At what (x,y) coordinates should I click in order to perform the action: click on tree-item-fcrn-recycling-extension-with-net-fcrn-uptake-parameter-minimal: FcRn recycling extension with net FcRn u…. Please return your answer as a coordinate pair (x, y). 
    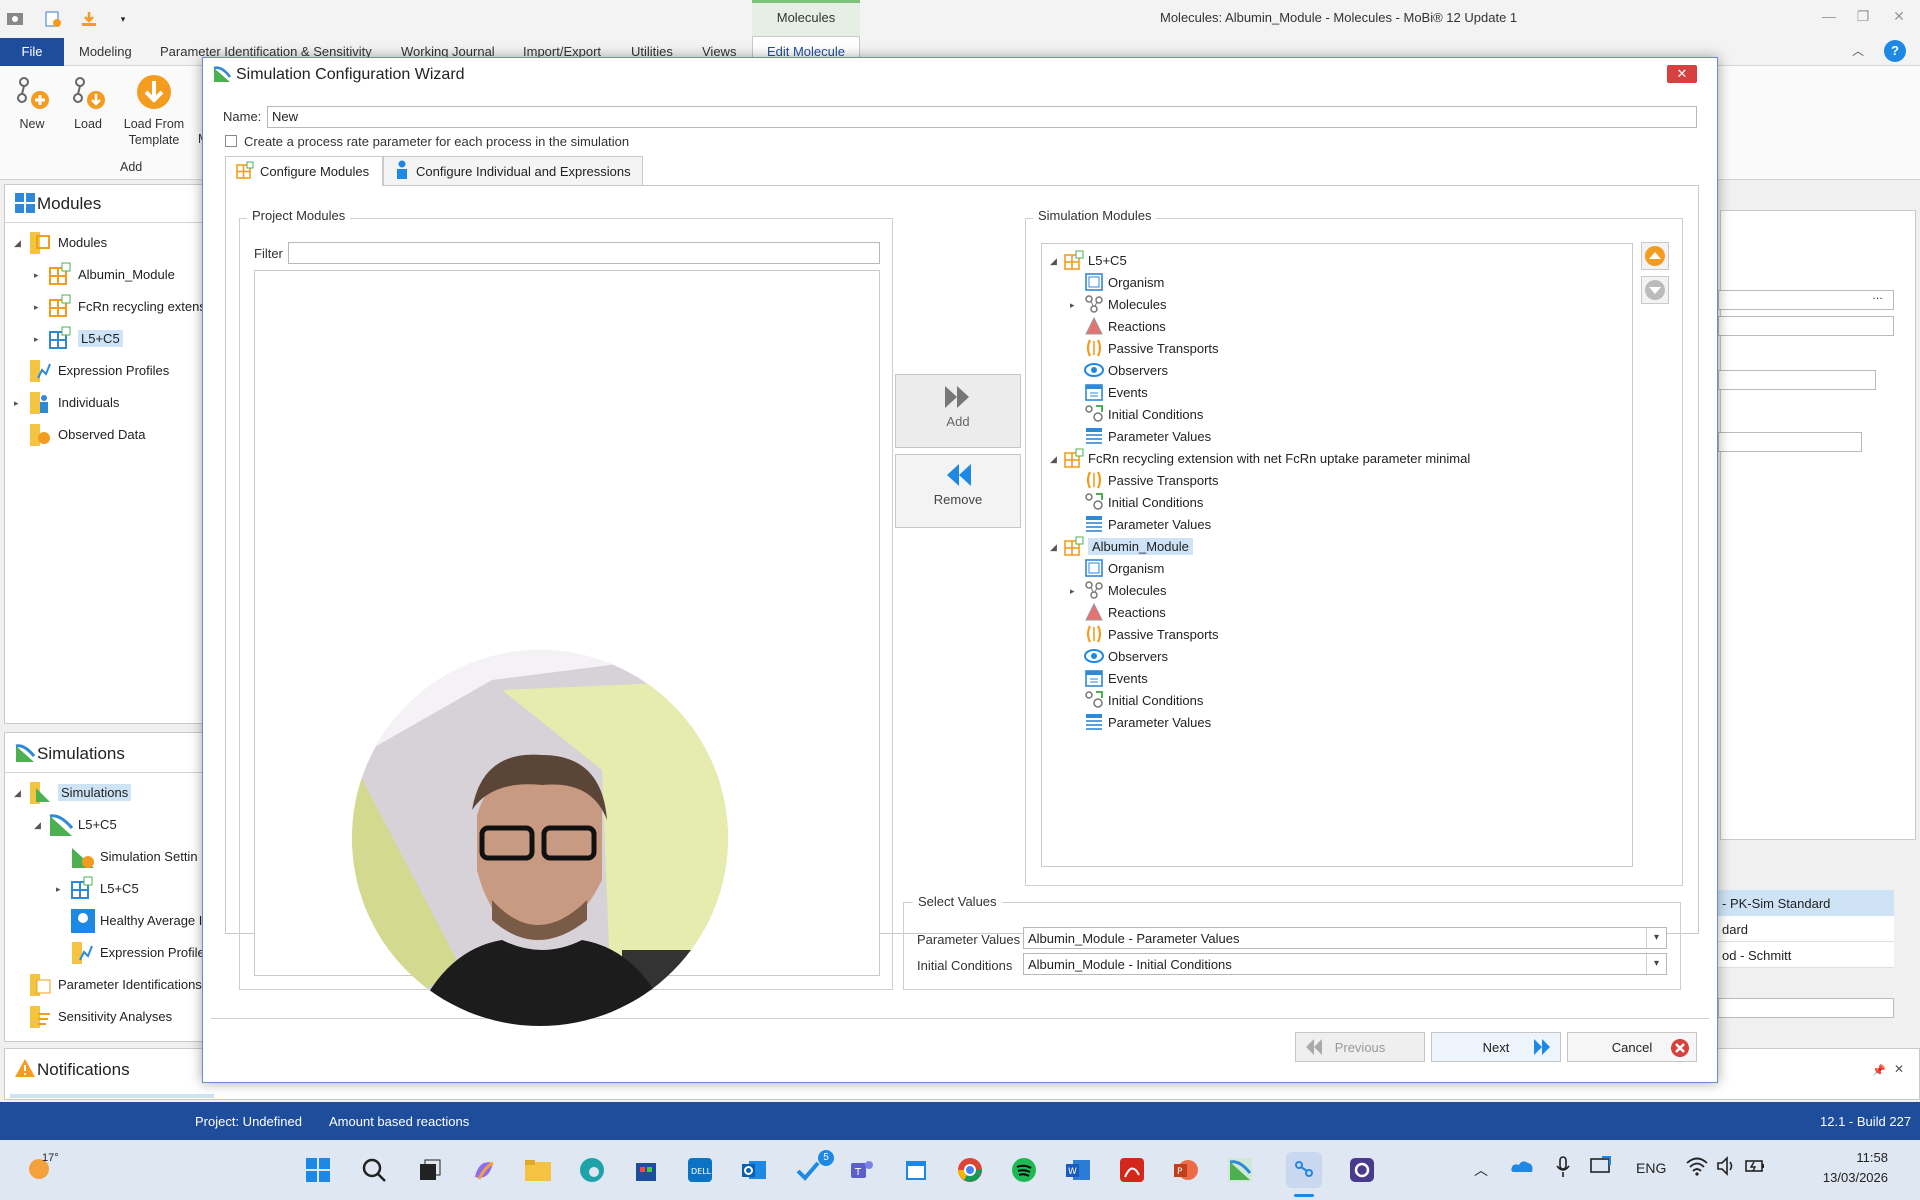
    Looking at the image, I should click on (1267, 458).